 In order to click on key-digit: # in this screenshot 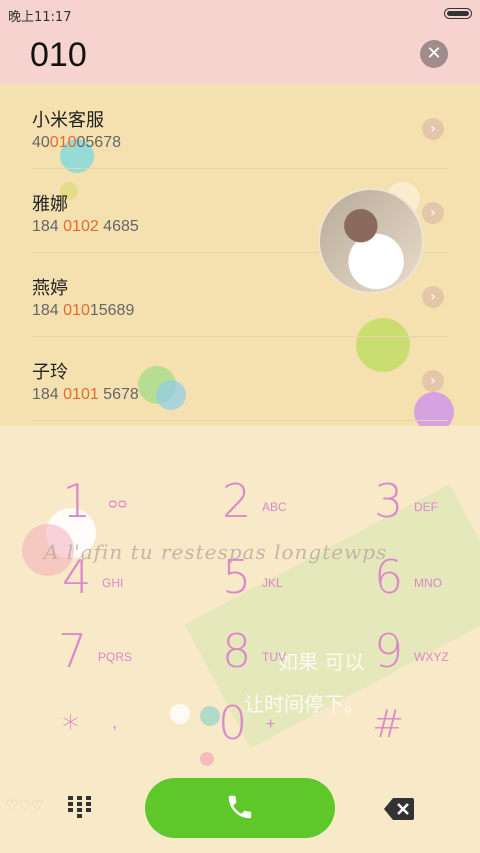, I will do `click(388, 724)`.